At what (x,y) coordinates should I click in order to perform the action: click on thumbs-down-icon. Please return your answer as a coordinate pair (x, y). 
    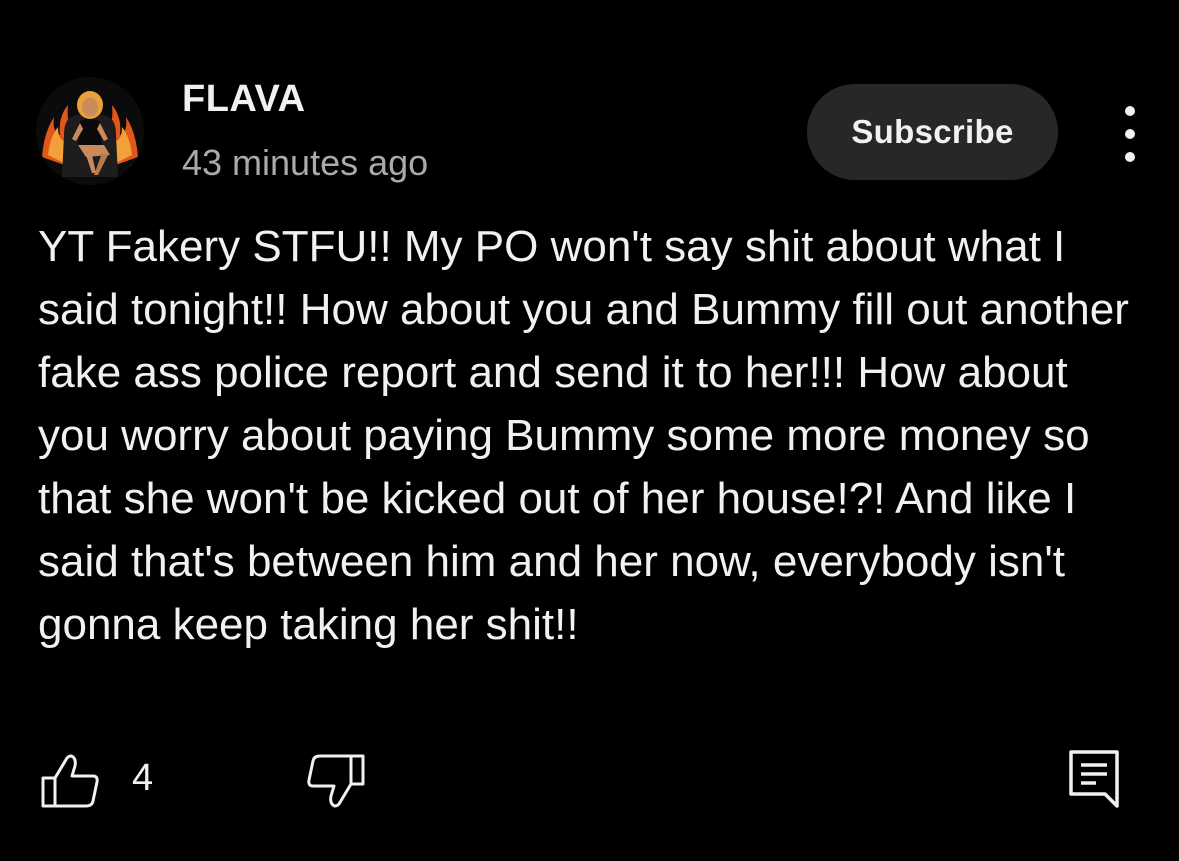
    Looking at the image, I should click on (336, 781).